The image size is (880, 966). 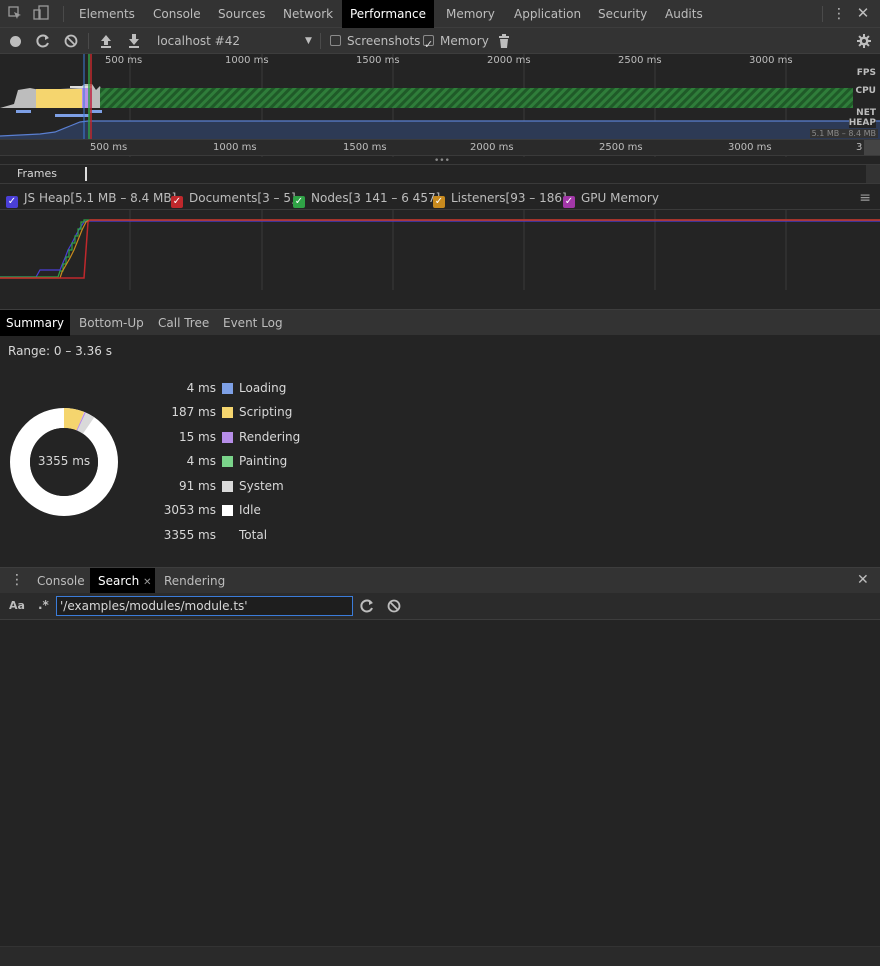 I want to click on tab-application: Application, so click(x=547, y=14).